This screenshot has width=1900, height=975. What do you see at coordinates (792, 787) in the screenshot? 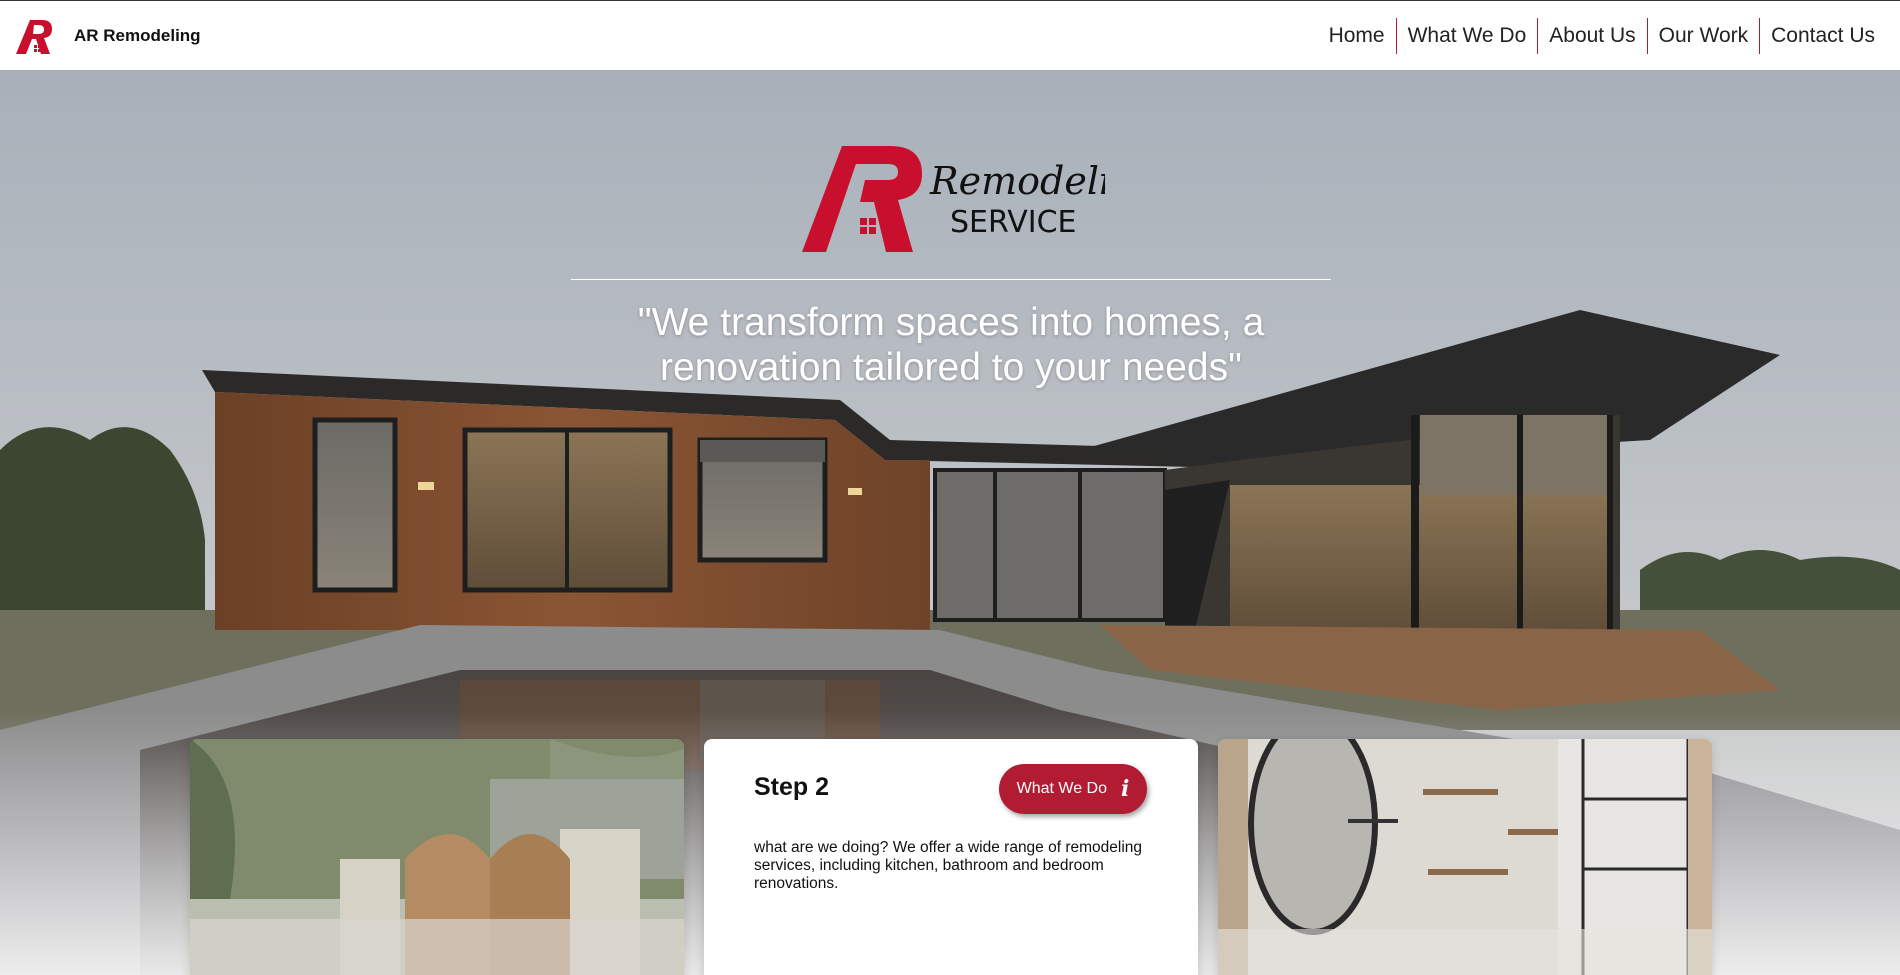
I see `step-title: Step 2` at bounding box center [792, 787].